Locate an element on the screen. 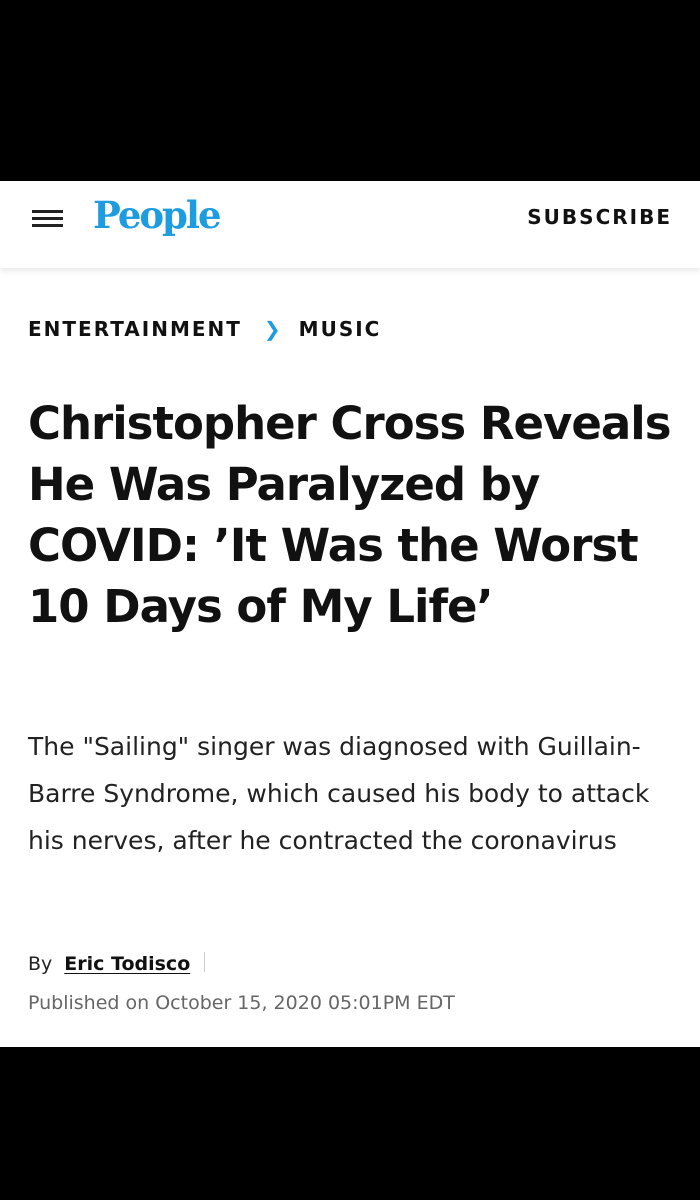  breadcrumb: ENTERTAINMENT ❯ MUSIC is located at coordinates (204, 329).